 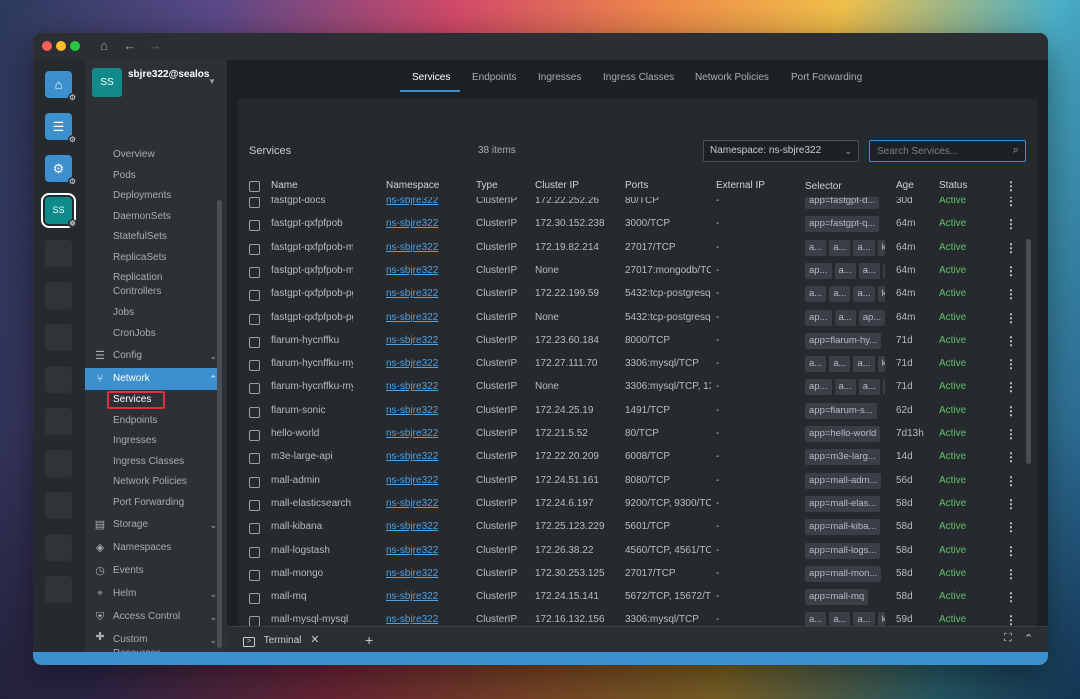 What do you see at coordinates (132, 400) in the screenshot?
I see `sidebar-item-services: Services` at bounding box center [132, 400].